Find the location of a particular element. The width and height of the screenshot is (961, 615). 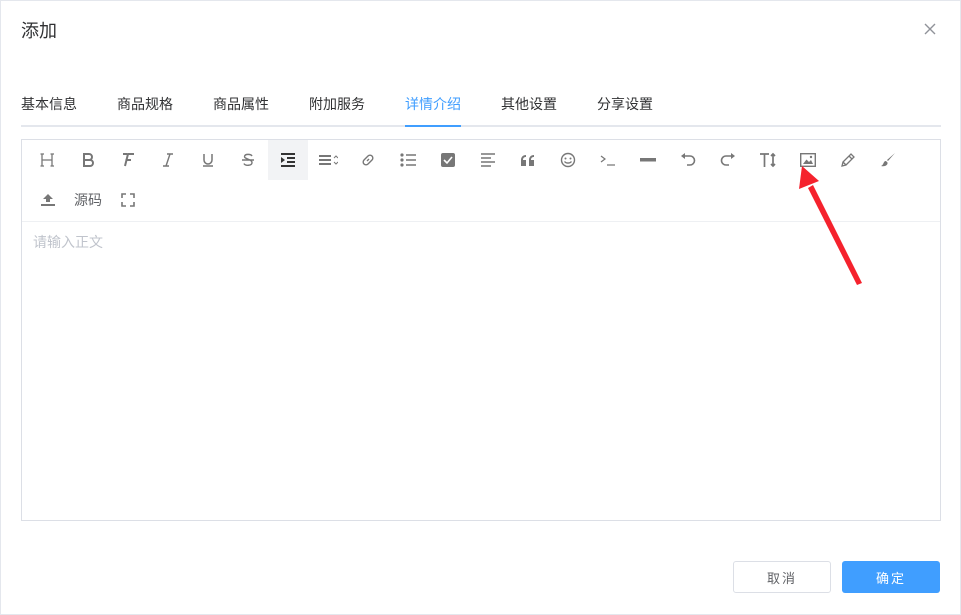

checkbox-icon is located at coordinates (448, 160).